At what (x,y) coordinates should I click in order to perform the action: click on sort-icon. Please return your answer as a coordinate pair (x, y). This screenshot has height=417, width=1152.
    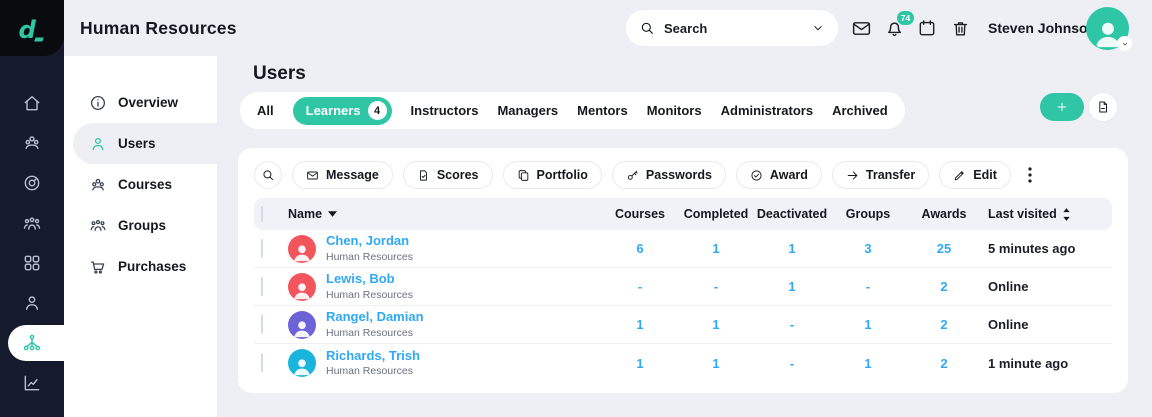
    Looking at the image, I should click on (1066, 214).